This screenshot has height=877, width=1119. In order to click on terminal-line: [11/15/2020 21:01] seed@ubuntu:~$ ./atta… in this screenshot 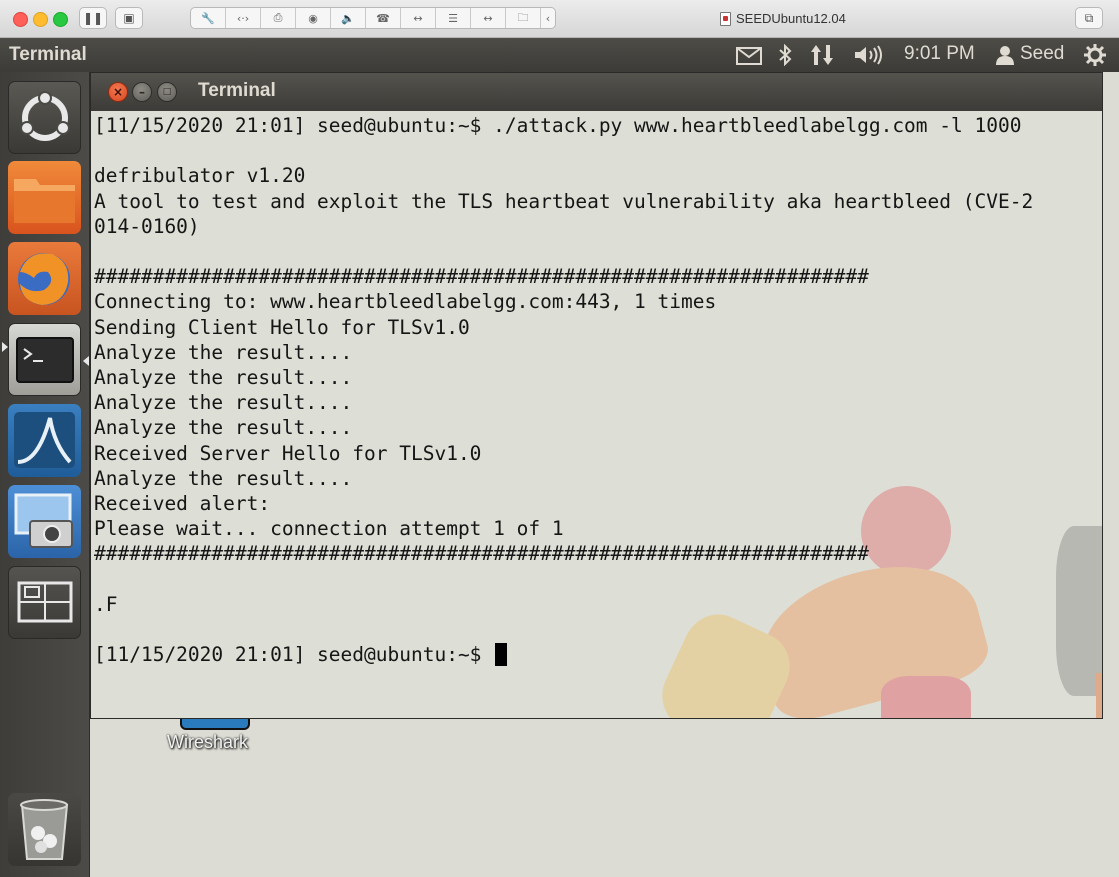, I will do `click(558, 125)`.